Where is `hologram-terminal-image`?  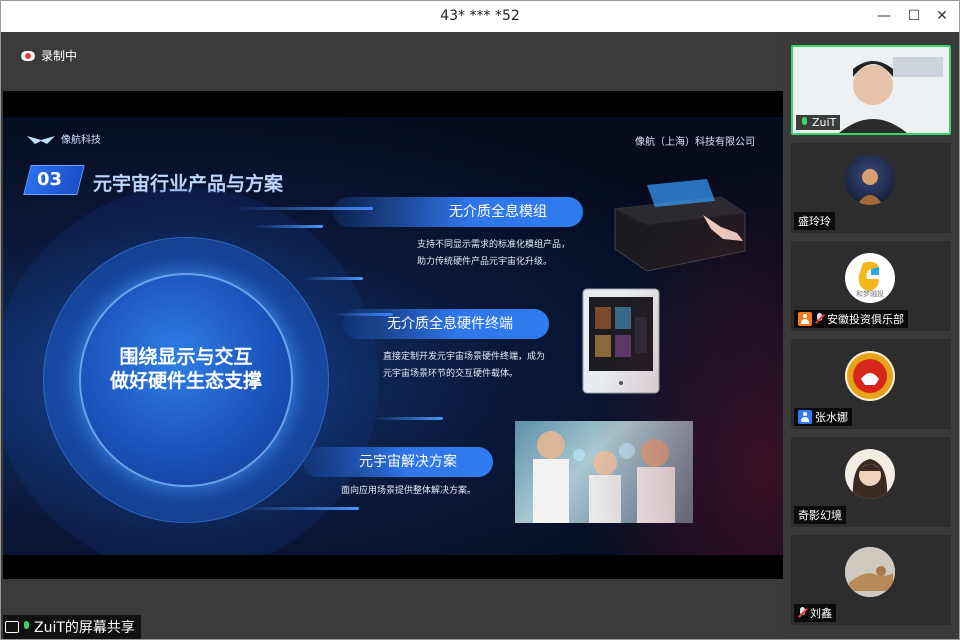
hologram-terminal-image is located at coordinates (621, 341).